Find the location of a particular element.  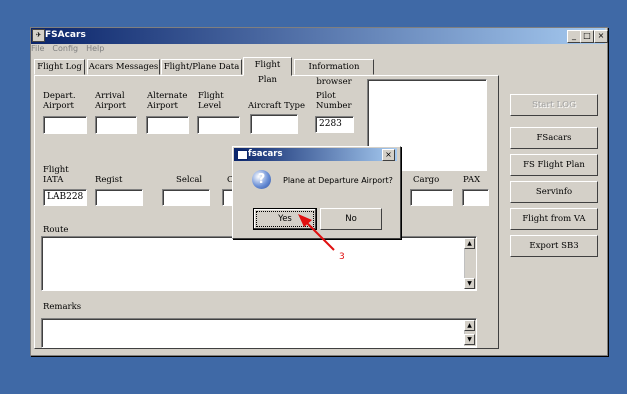

route-scroll-up-icon: ▲ is located at coordinates (469, 243).